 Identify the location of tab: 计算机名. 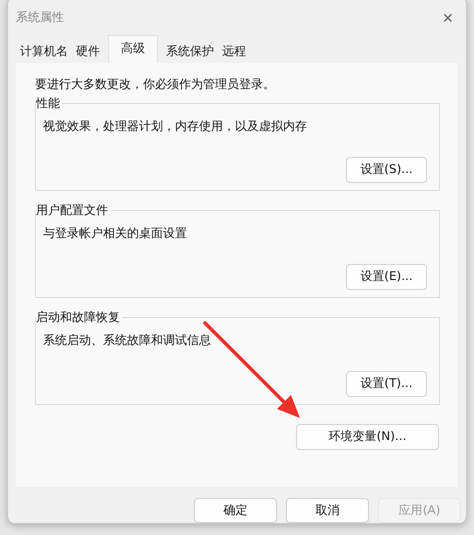
(44, 51).